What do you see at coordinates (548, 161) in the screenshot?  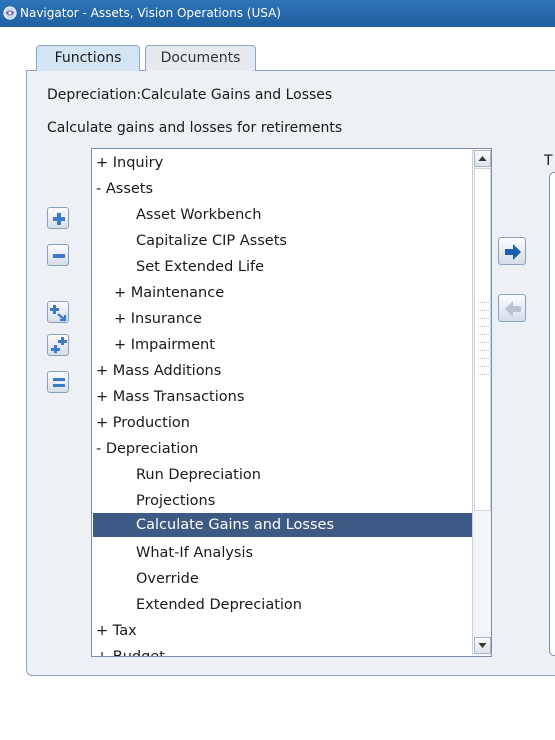 I see `top-ten-label: T` at bounding box center [548, 161].